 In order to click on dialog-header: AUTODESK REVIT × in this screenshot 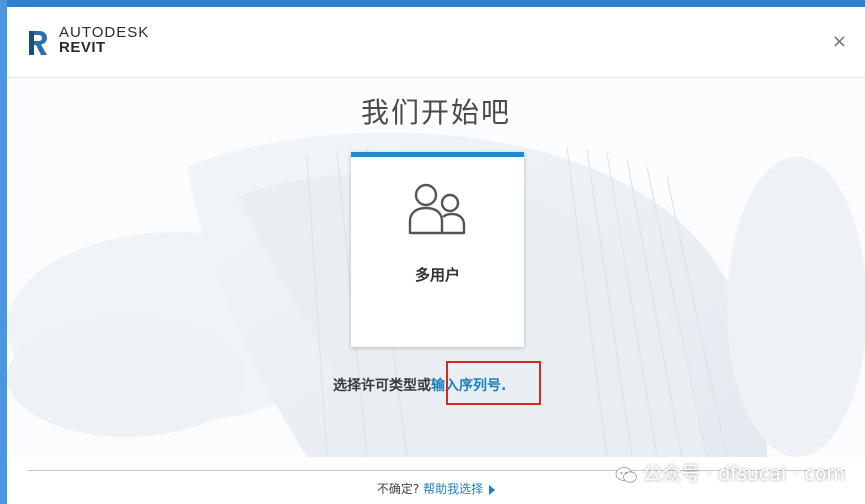, I will do `click(436, 42)`.